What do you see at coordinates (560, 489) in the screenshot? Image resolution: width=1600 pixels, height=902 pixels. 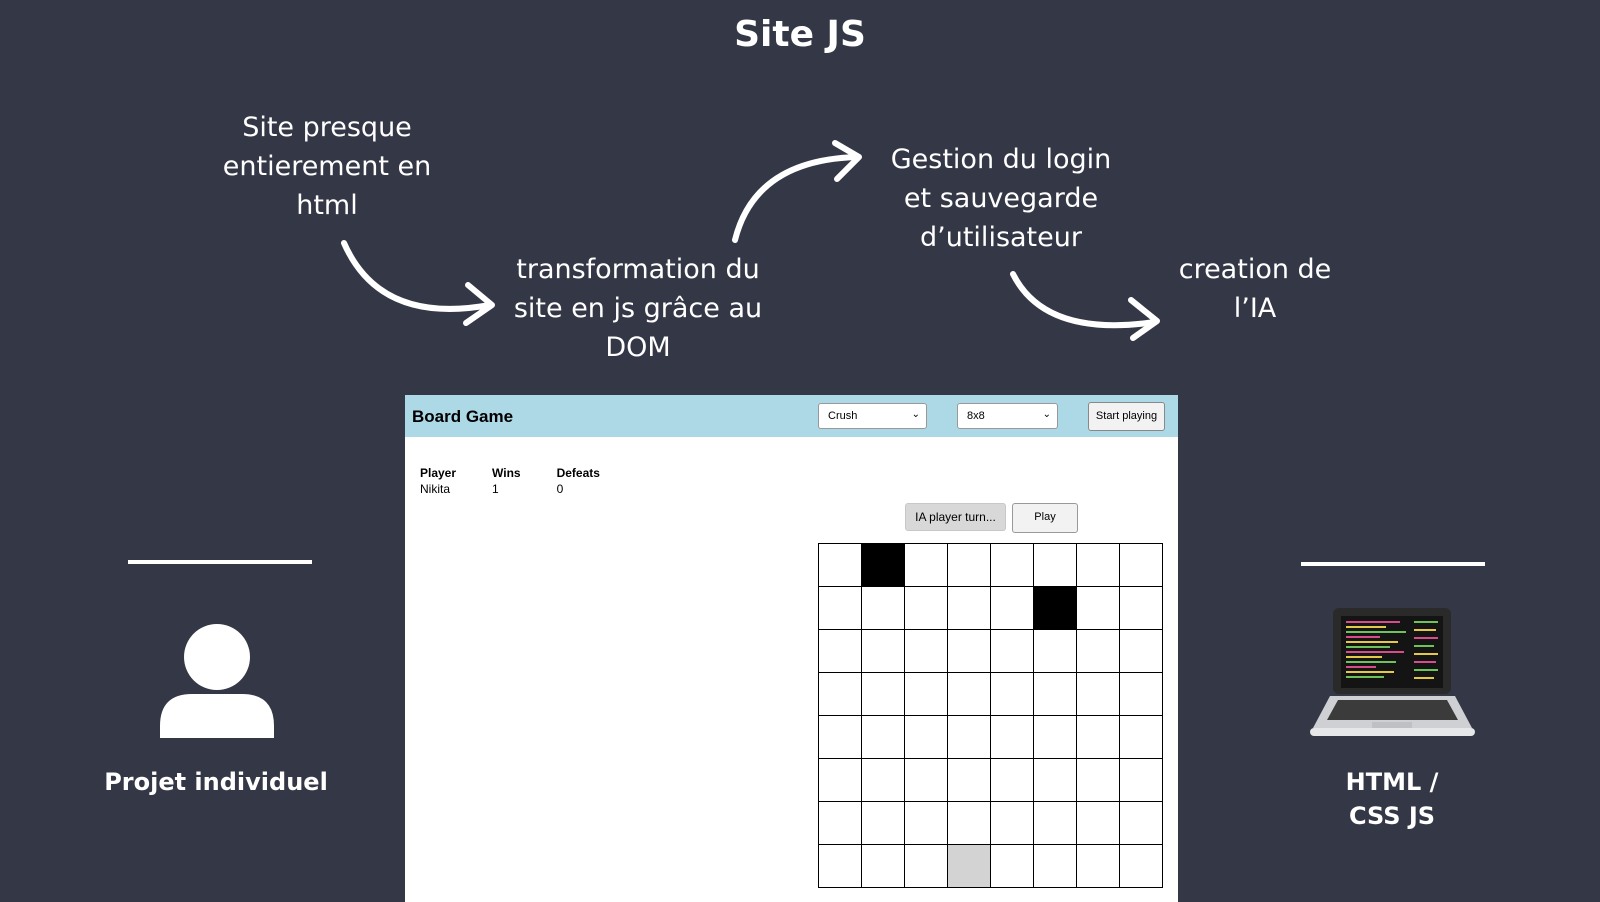 I see `stats-defeats: 0` at bounding box center [560, 489].